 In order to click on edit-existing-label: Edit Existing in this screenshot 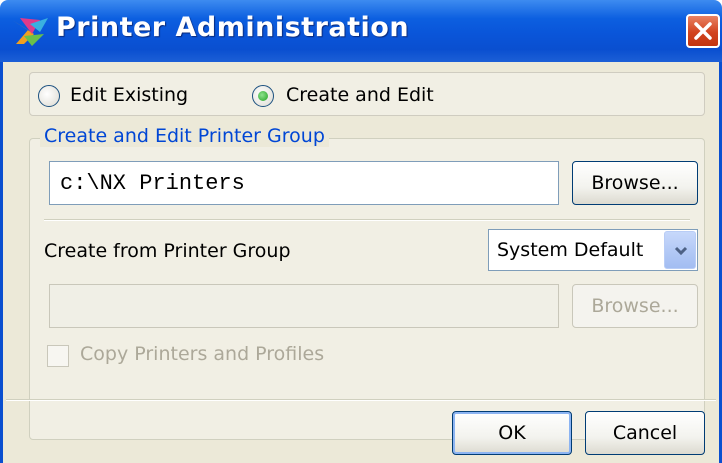, I will do `click(129, 95)`.